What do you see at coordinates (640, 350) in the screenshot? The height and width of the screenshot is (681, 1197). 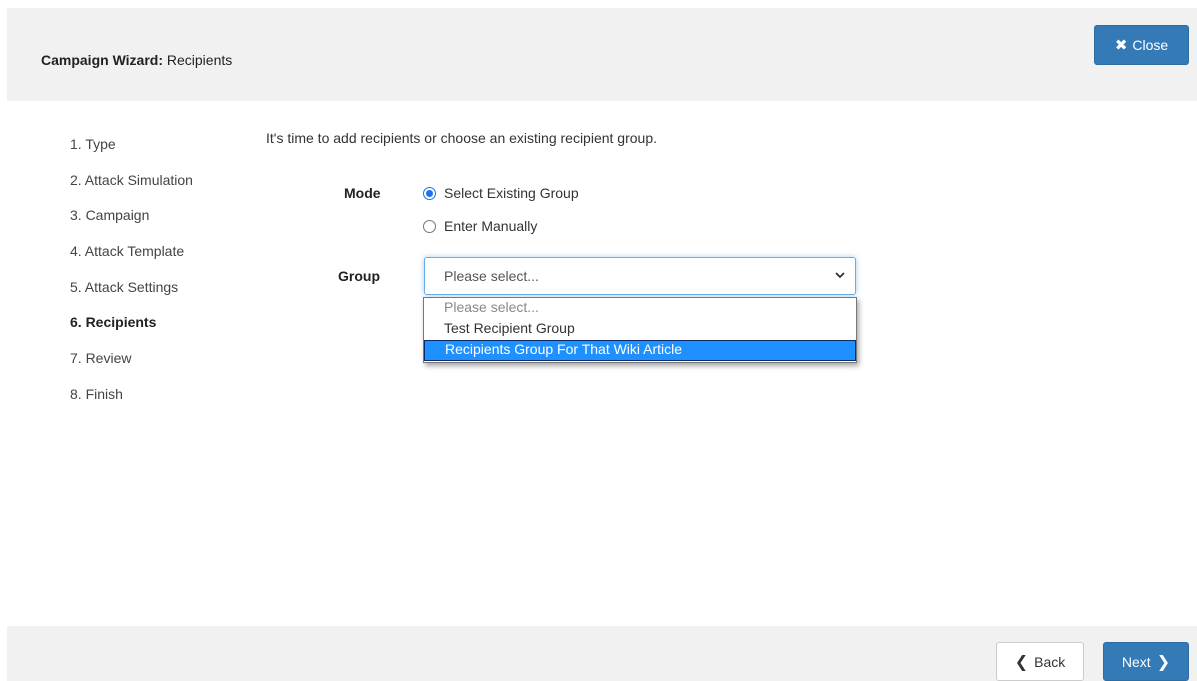 I see `dropdown-option-highlighted: Recipients Group For That Wiki Article` at bounding box center [640, 350].